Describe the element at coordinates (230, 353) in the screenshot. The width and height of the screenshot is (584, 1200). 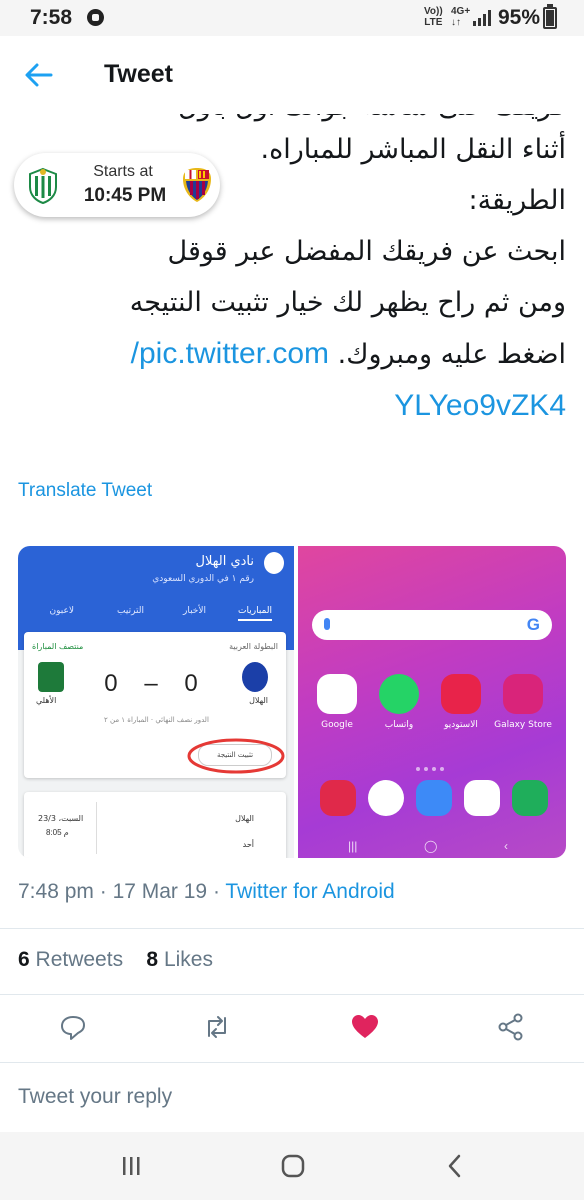
I see `tweet-link: pic.twitter.com/` at that location.